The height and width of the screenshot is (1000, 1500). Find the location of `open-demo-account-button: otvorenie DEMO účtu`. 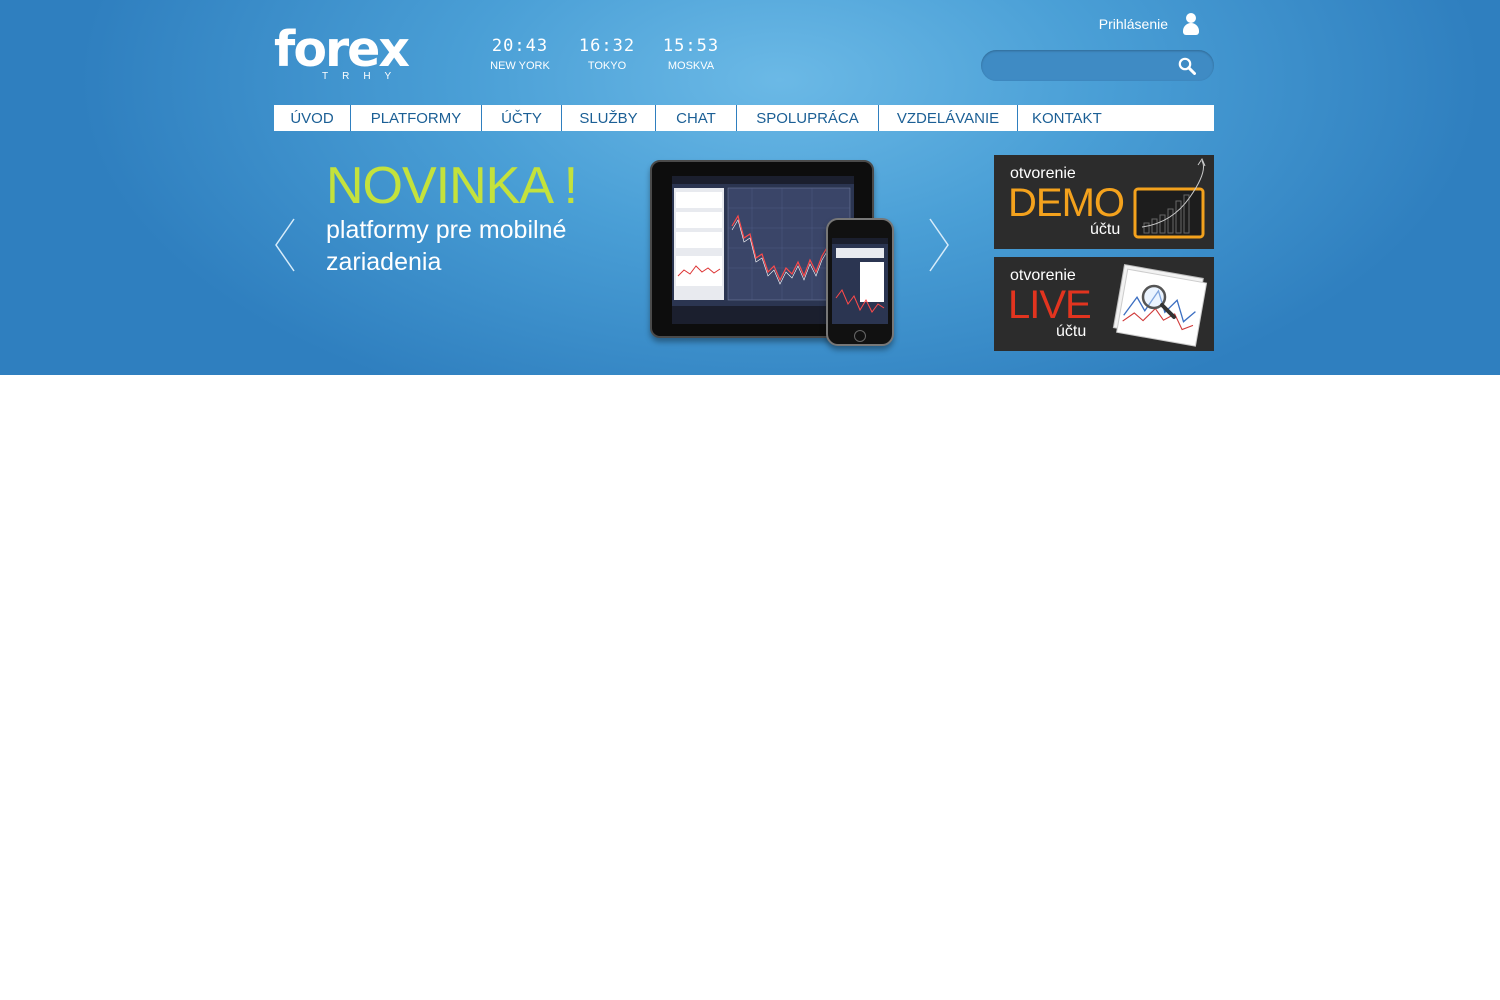

open-demo-account-button: otvorenie DEMO účtu is located at coordinates (1104, 202).